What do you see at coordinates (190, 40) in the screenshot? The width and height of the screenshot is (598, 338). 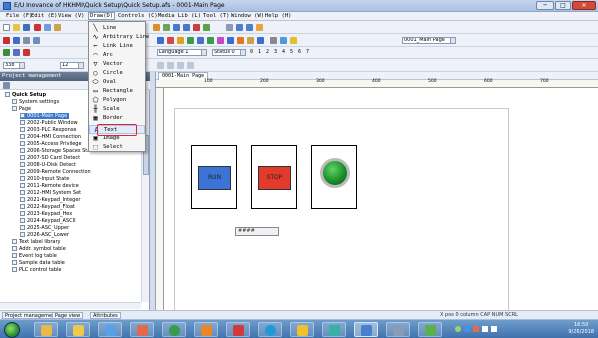 I see `trend-icon` at bounding box center [190, 40].